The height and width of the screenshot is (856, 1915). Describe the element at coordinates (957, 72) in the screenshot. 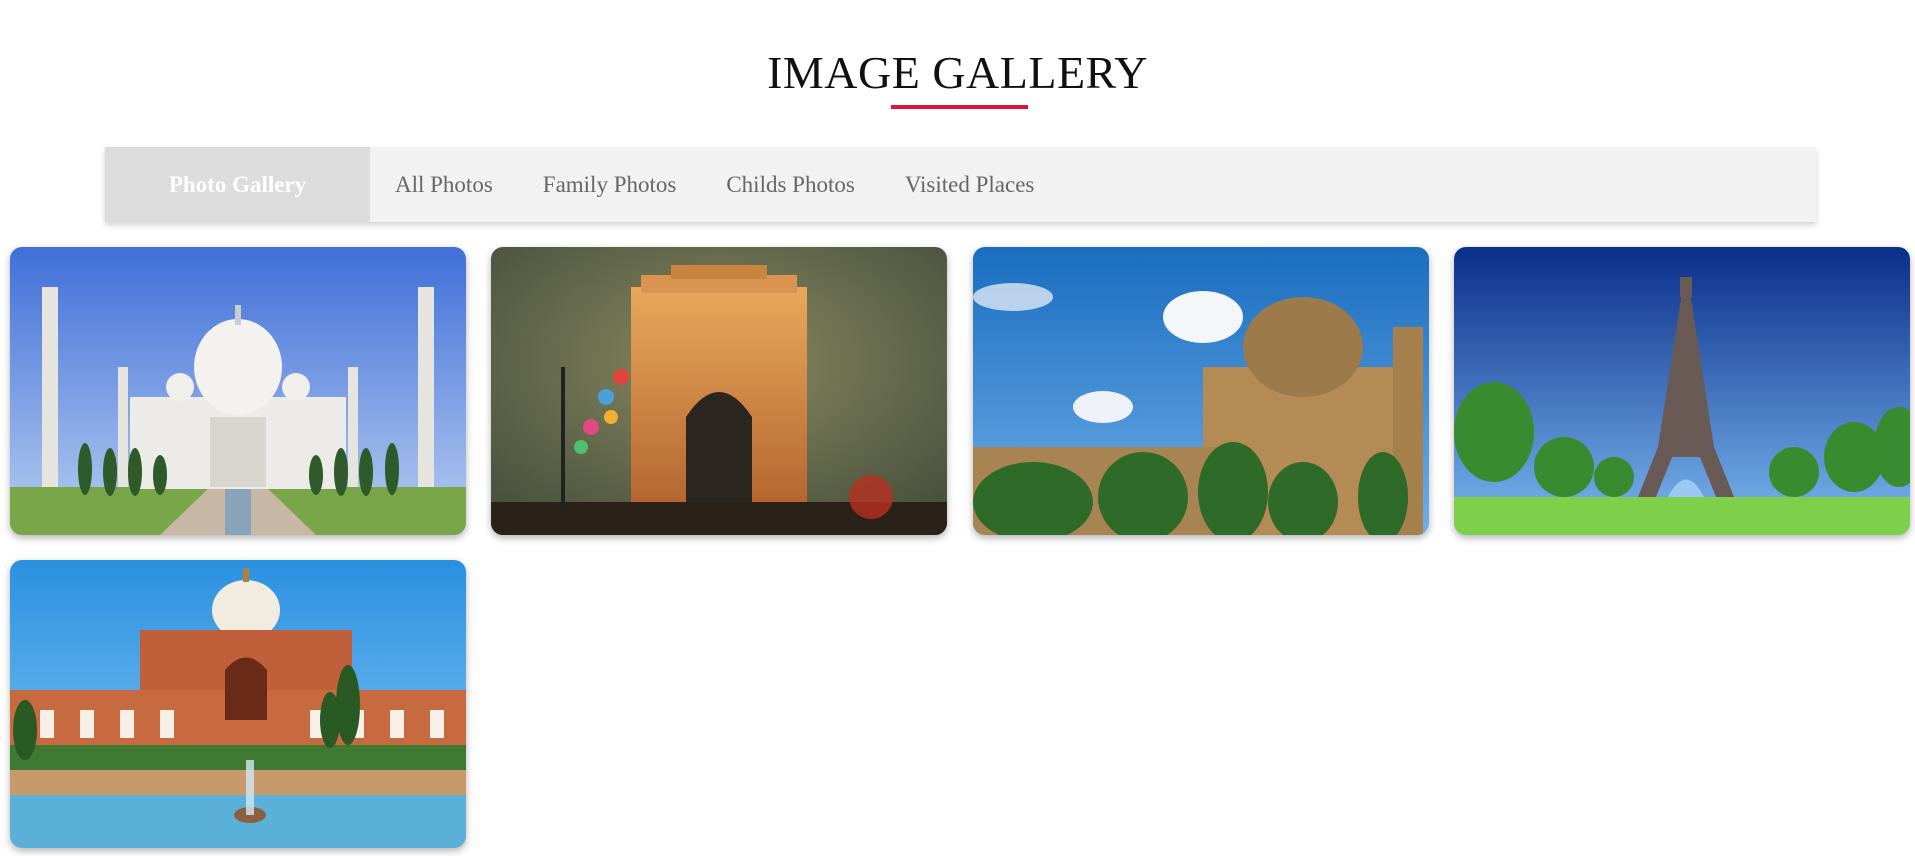

I see `page-title: IMAGE GALLERY` at that location.